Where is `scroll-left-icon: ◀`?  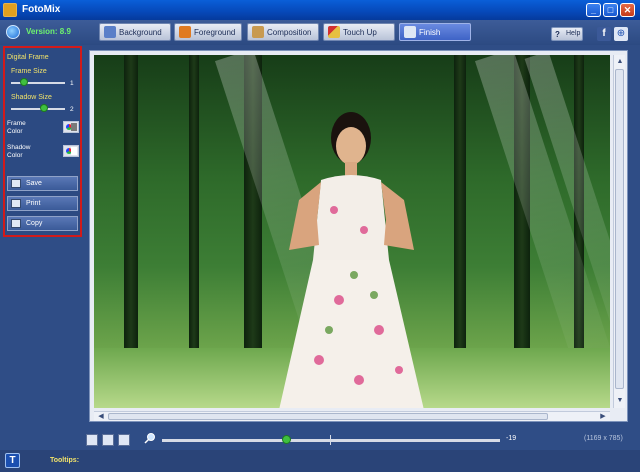 scroll-left-icon: ◀ is located at coordinates (101, 417).